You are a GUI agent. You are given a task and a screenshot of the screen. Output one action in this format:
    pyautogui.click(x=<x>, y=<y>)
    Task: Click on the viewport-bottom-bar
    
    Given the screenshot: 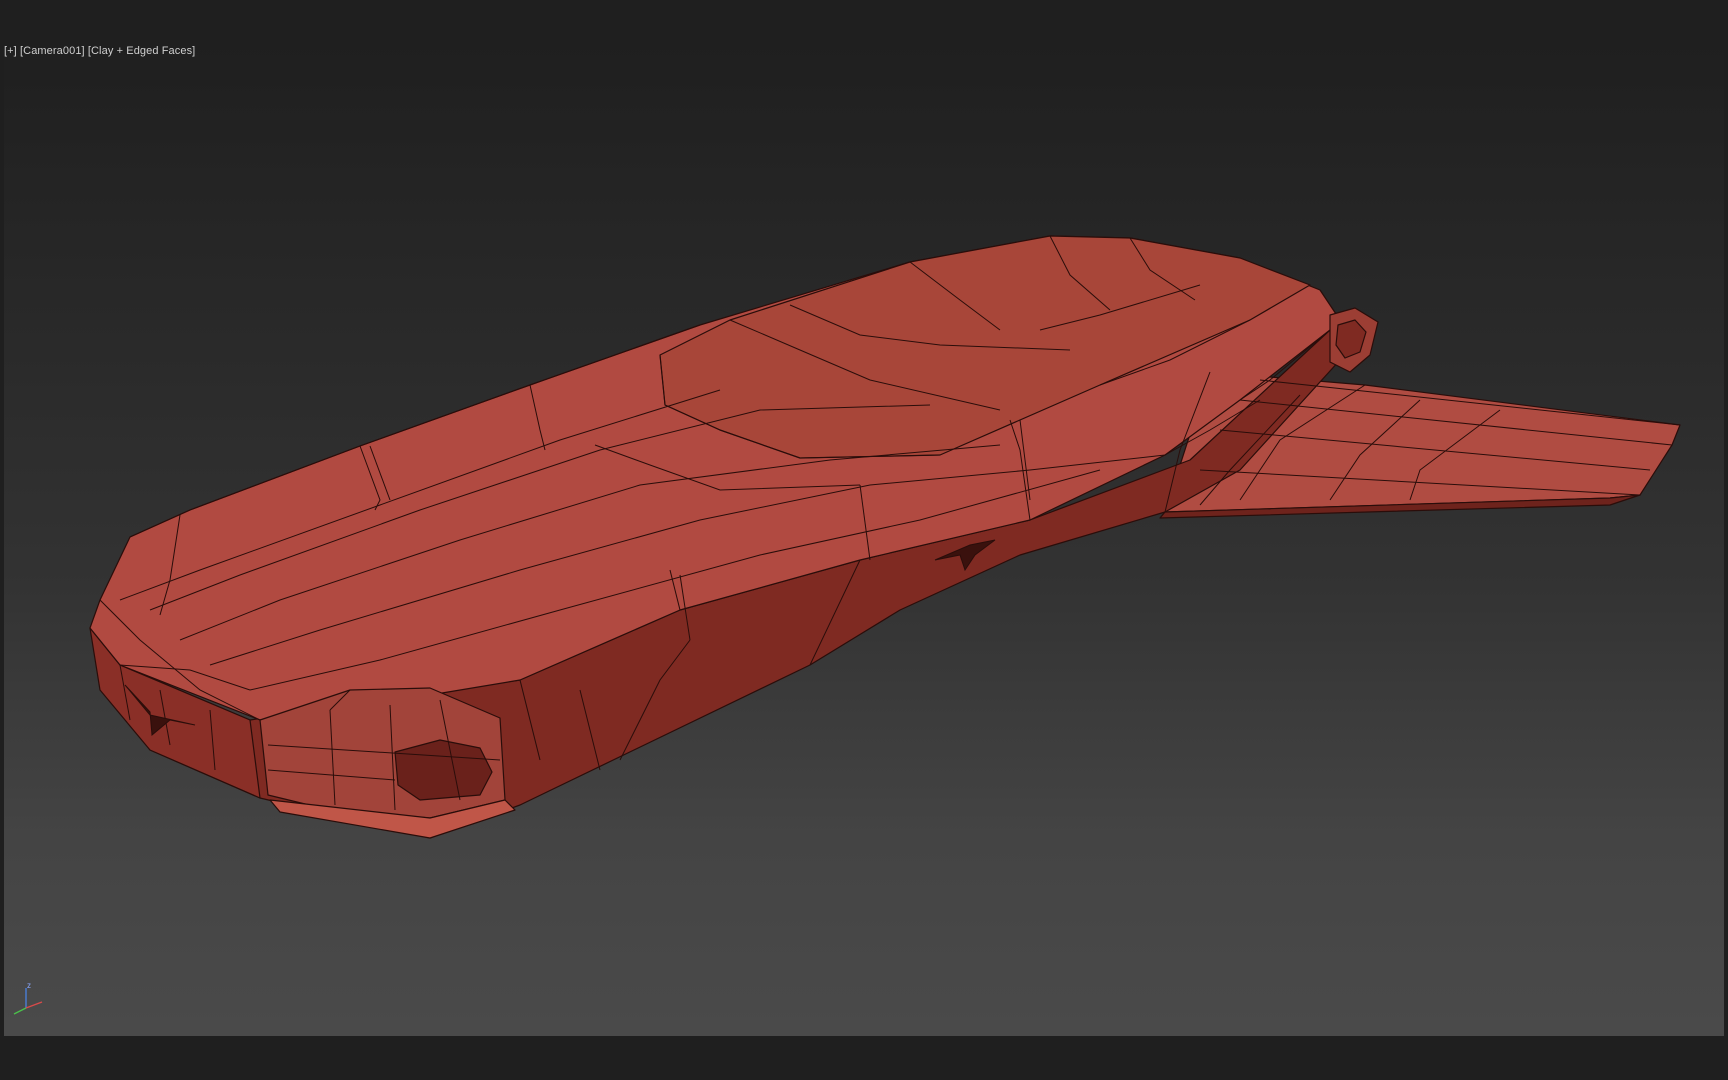 What is the action you would take?
    pyautogui.click(x=864, y=1058)
    